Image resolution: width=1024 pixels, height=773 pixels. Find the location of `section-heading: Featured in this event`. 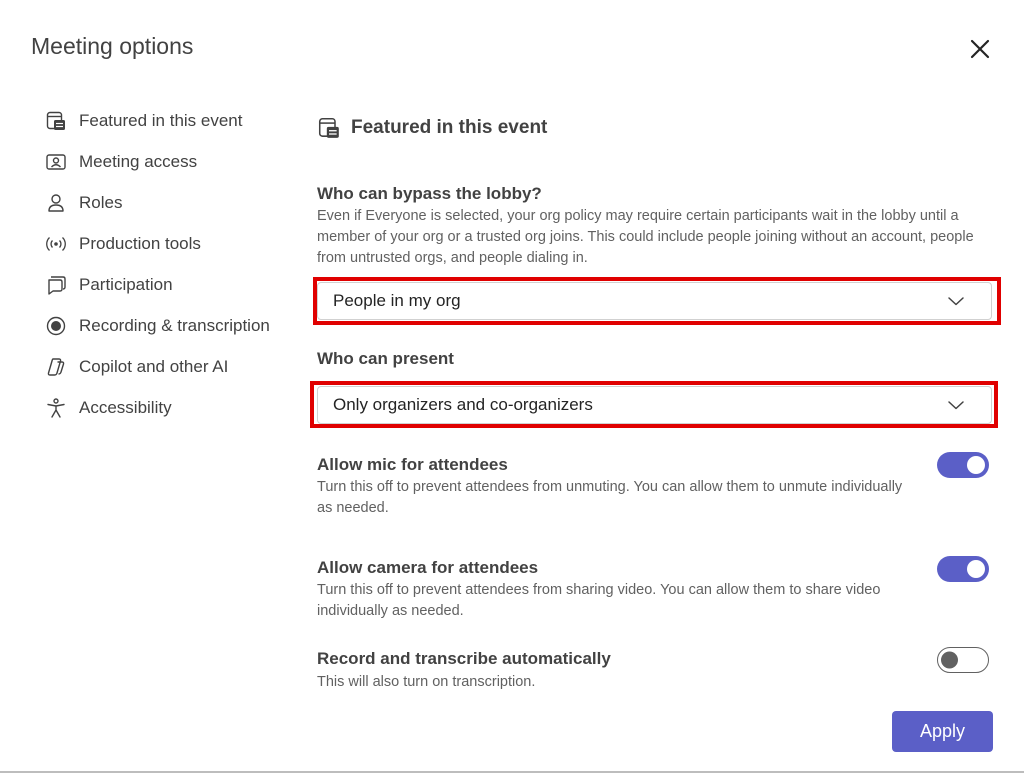

section-heading: Featured in this event is located at coordinates (432, 128).